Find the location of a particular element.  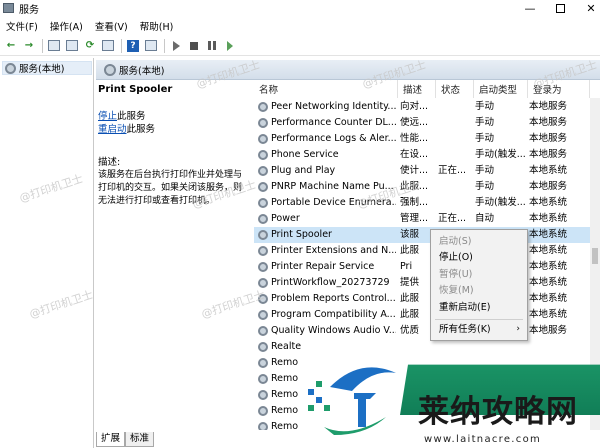

back-button: ← is located at coordinates (11, 46).